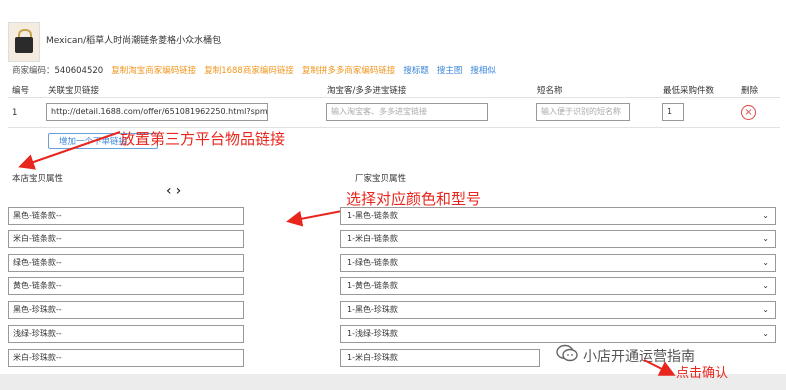 This screenshot has height=390, width=786. Describe the element at coordinates (558, 263) in the screenshot. I see `supplier-attribute-select: 1-绿色-链条款 ⌄` at that location.